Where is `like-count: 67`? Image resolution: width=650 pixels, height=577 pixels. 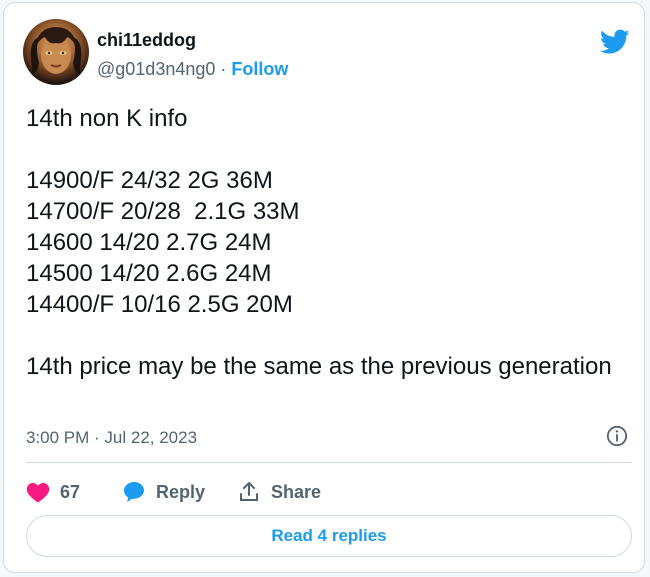 like-count: 67 is located at coordinates (70, 491).